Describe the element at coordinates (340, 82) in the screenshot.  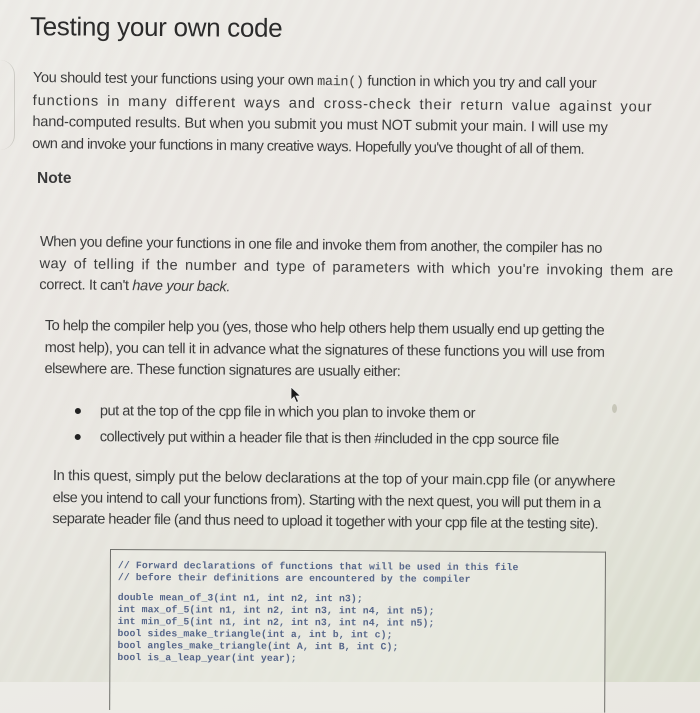
I see `inline-code-main: main()` at that location.